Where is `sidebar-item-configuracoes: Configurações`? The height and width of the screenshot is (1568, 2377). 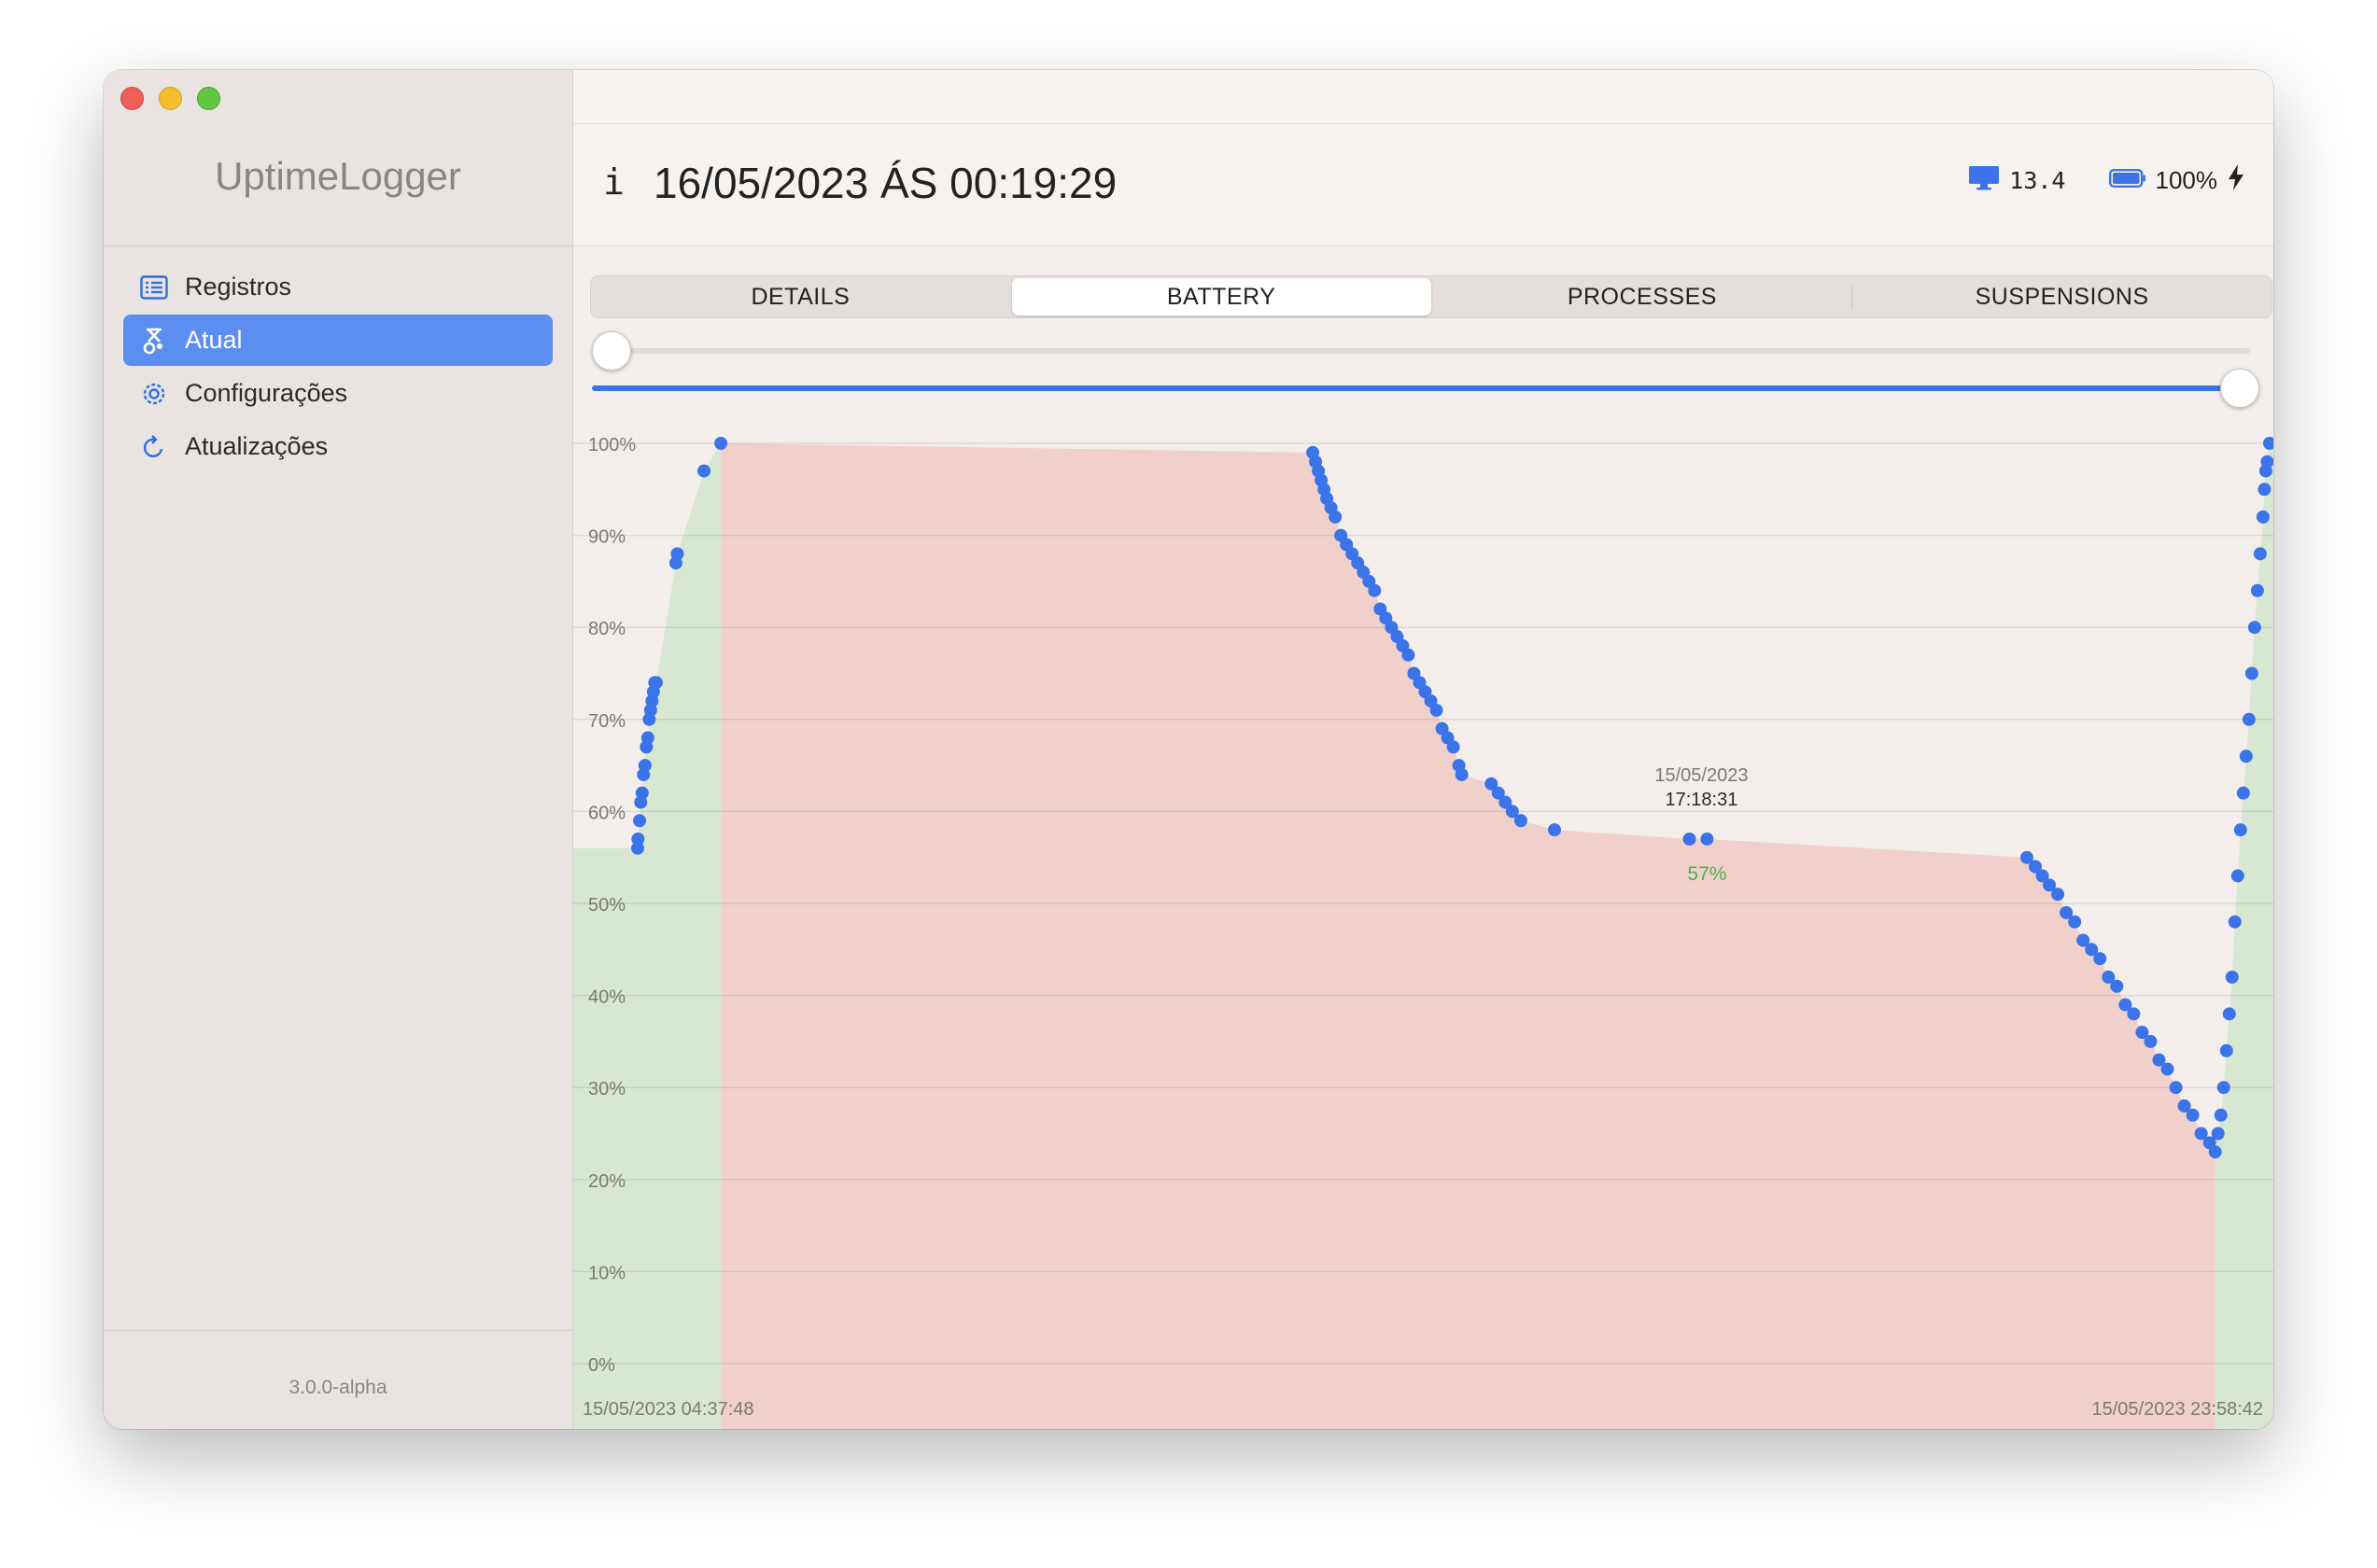 sidebar-item-configuracoes: Configurações is located at coordinates (338, 393).